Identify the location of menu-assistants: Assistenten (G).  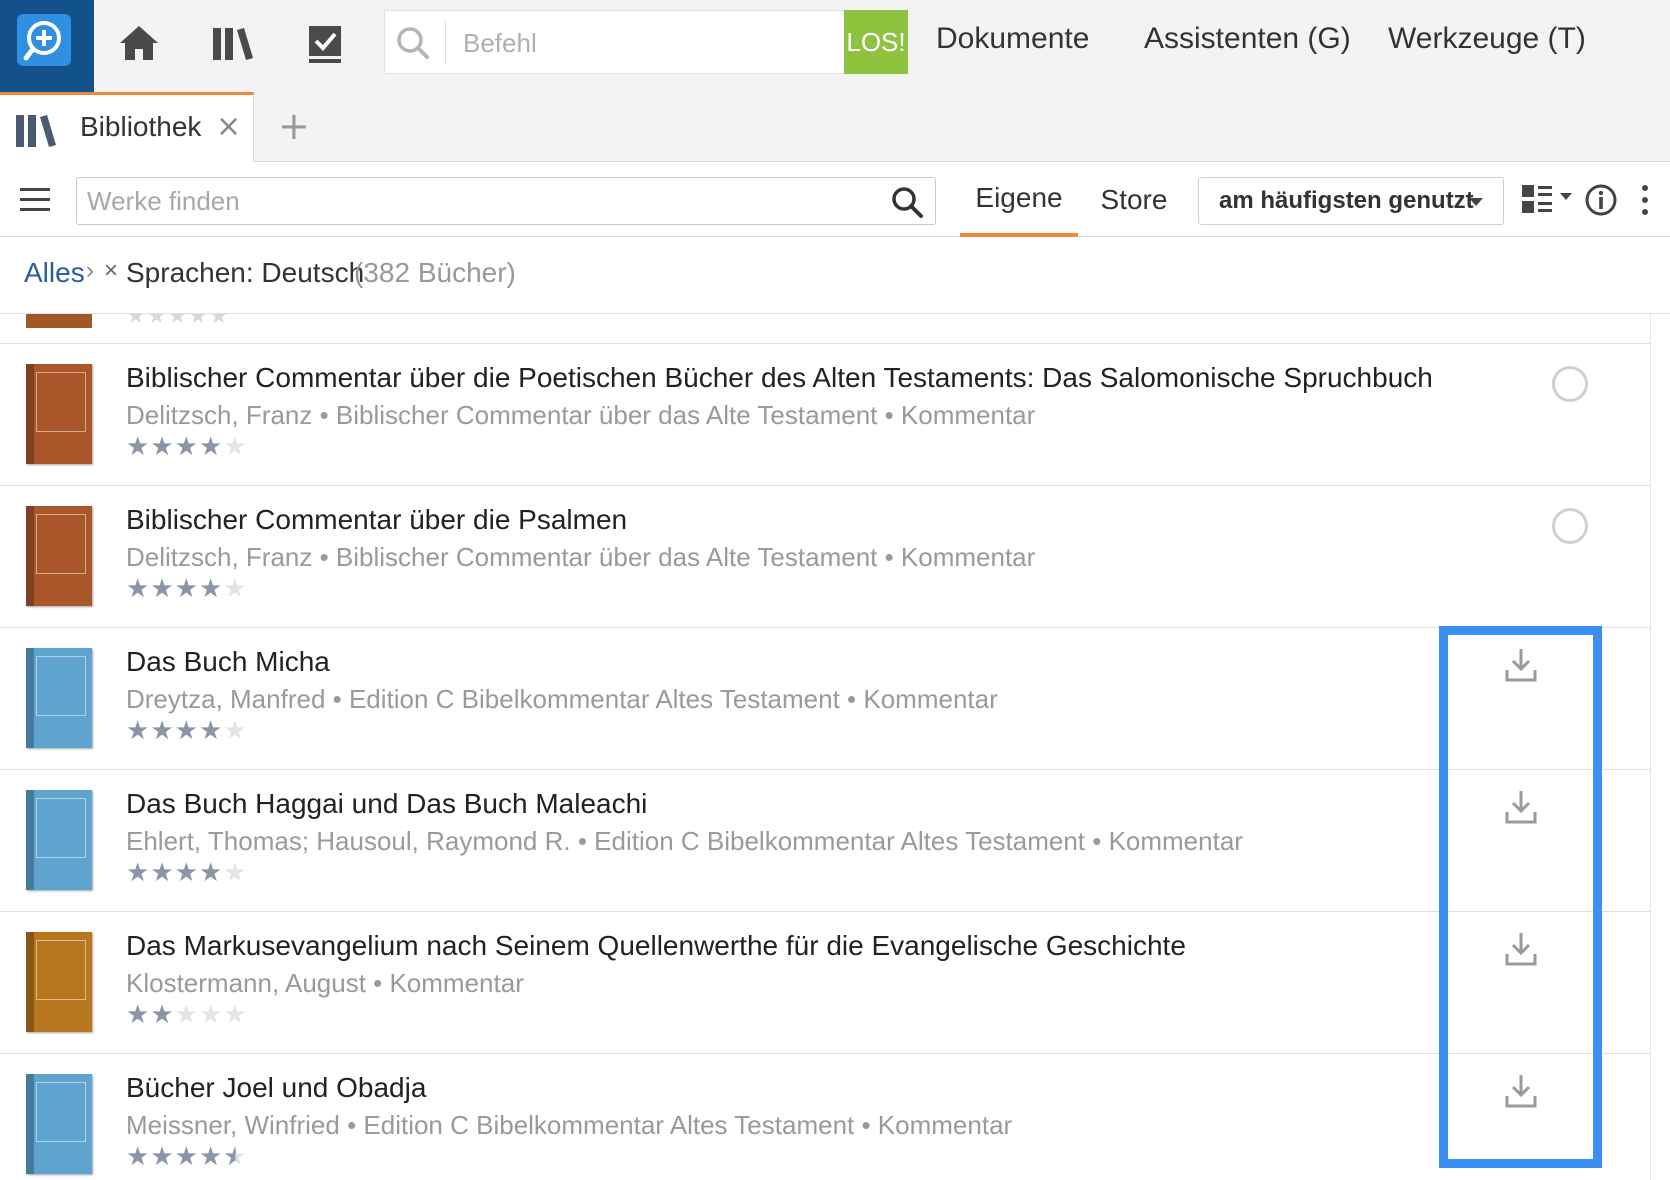
(1247, 39).